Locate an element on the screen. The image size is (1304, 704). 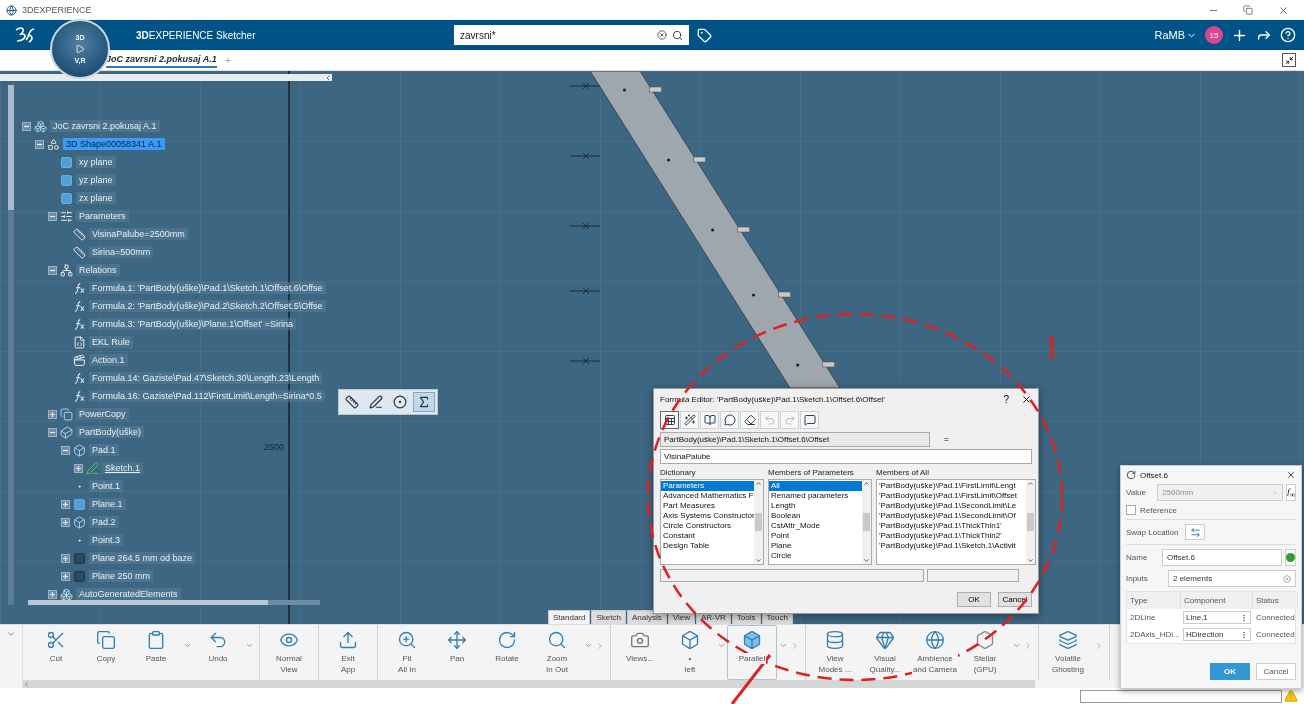
tag-button is located at coordinates (704, 35).